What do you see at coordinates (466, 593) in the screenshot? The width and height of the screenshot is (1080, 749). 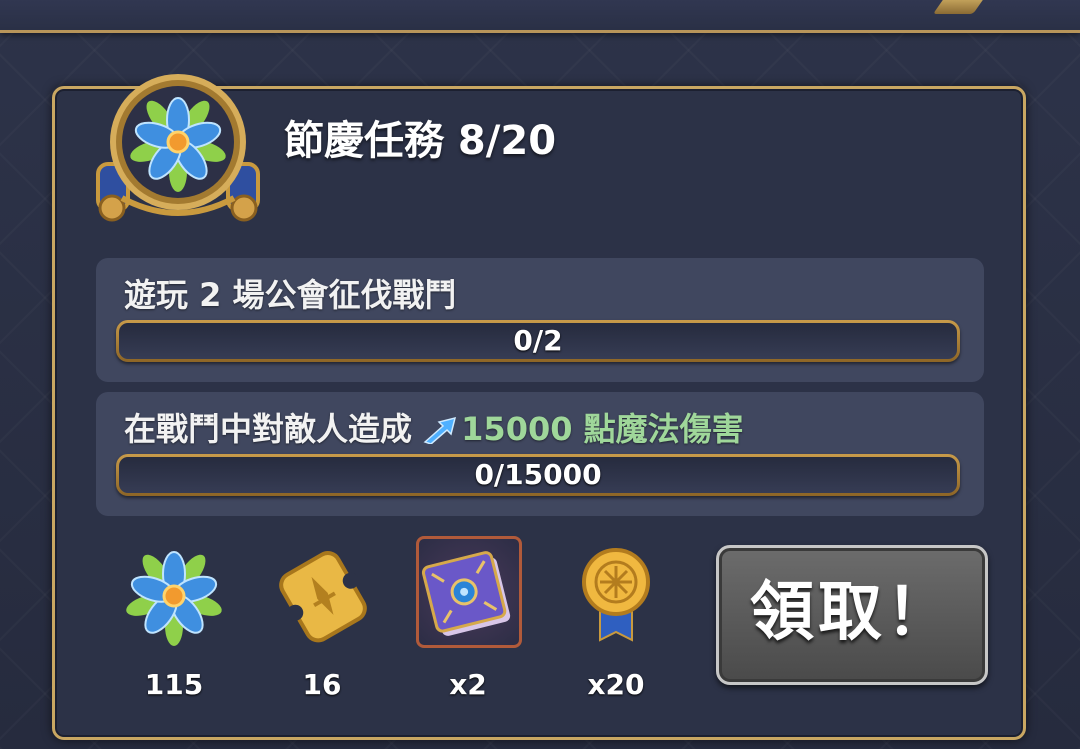 I see `spellbook-icon` at bounding box center [466, 593].